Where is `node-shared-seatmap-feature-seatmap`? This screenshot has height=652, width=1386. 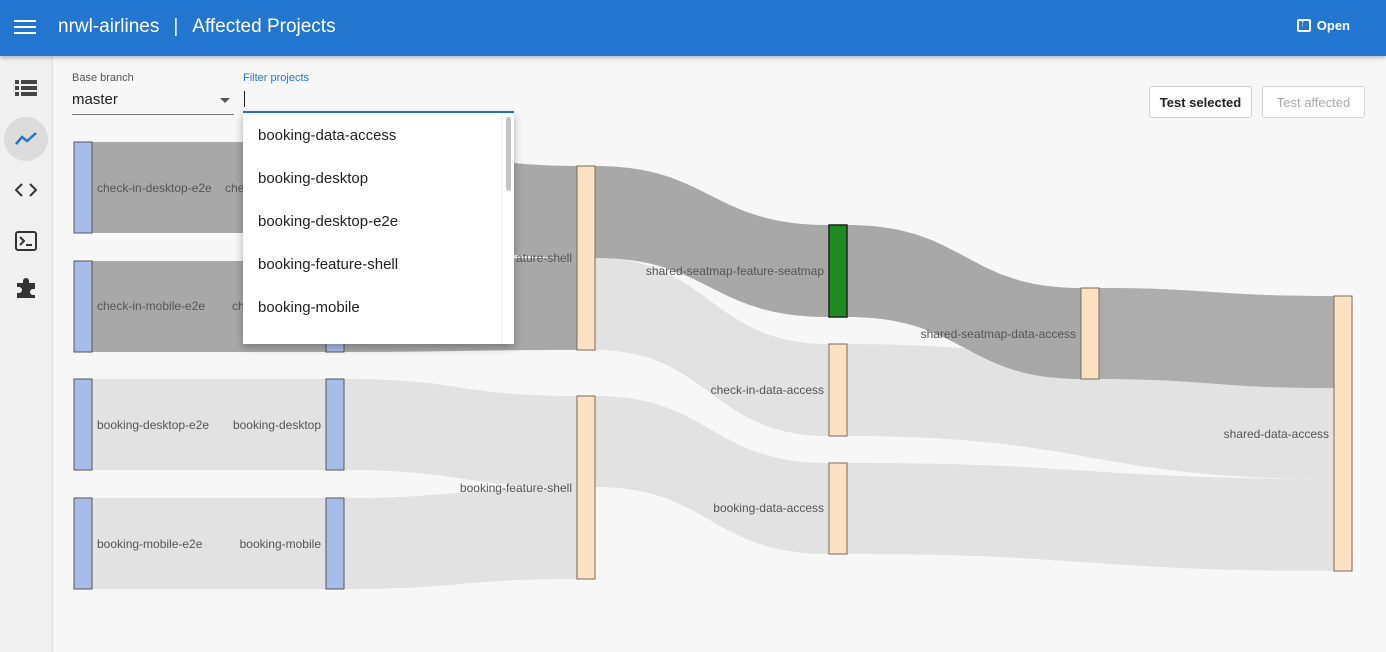 node-shared-seatmap-feature-seatmap is located at coordinates (838, 271).